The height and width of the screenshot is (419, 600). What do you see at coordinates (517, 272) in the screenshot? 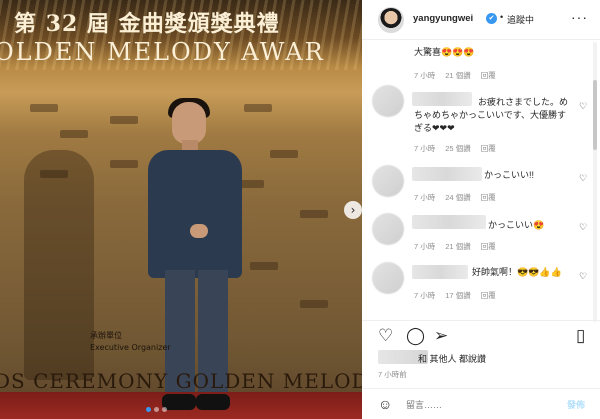
I see `comment-text: 好帥氣啊！😎😎👍👍` at bounding box center [517, 272].